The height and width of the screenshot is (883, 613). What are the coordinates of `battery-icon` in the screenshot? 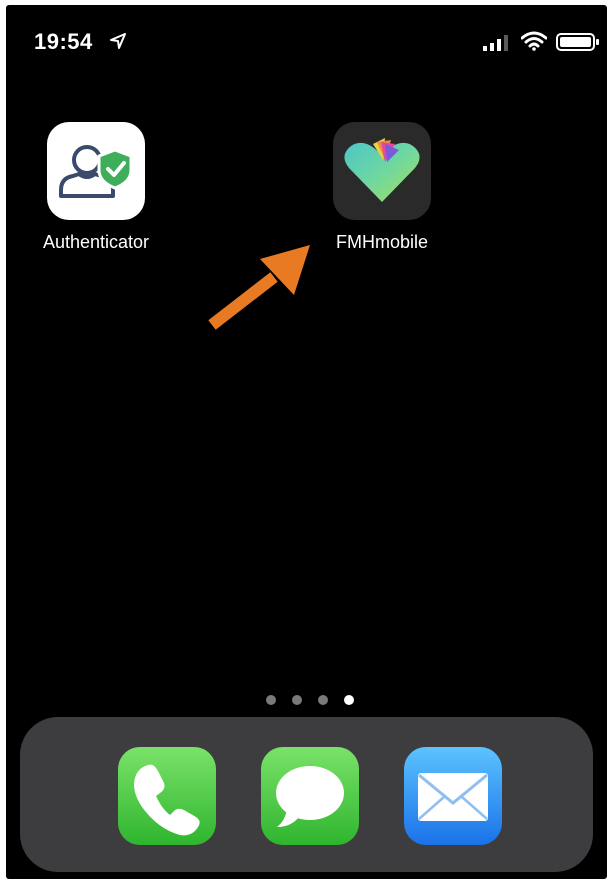 It's located at (577, 42).